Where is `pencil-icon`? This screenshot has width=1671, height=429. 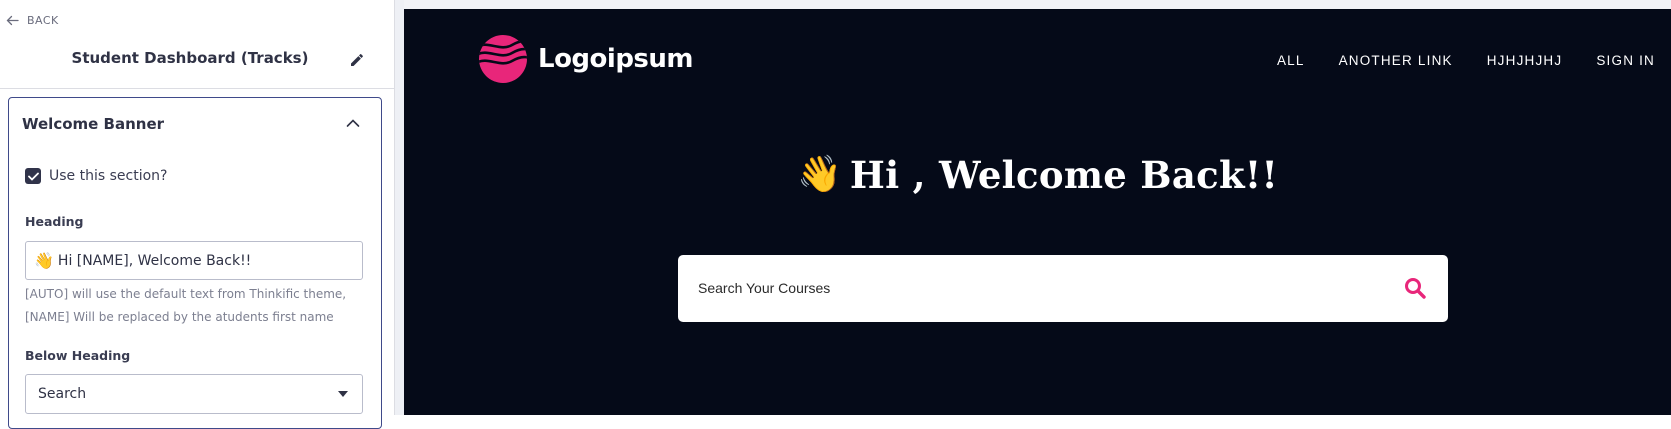
pencil-icon is located at coordinates (357, 60).